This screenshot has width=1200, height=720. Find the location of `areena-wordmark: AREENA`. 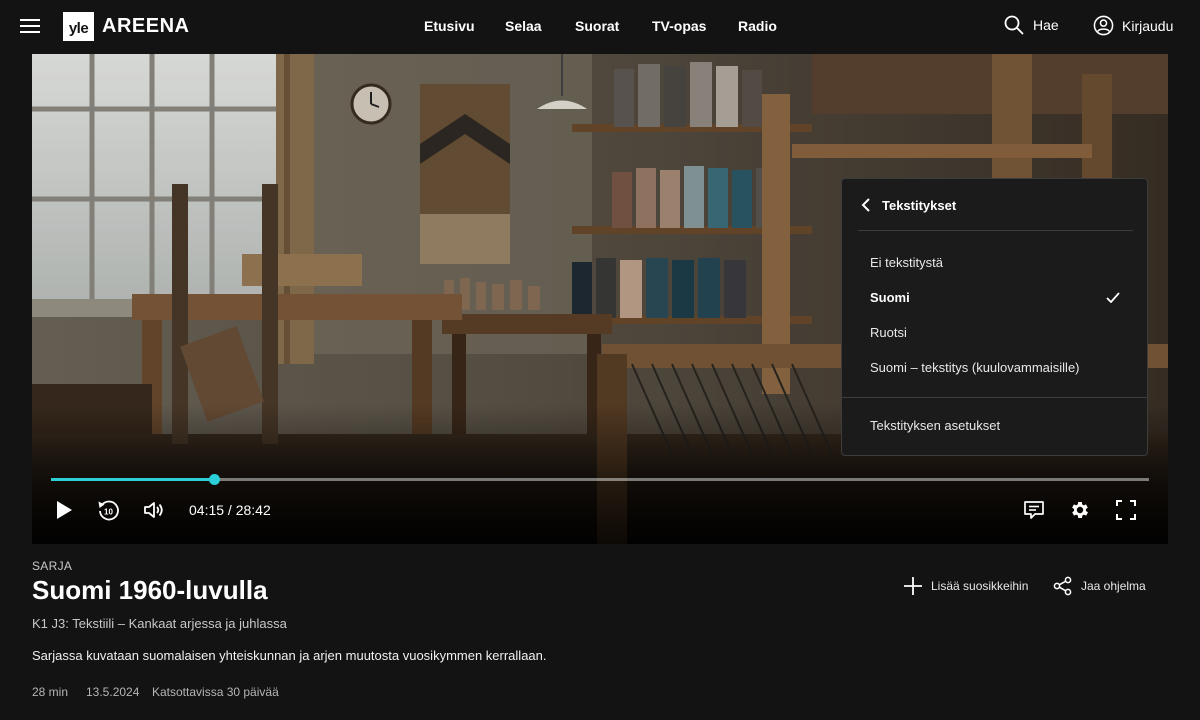

areena-wordmark: AREENA is located at coordinates (146, 26).